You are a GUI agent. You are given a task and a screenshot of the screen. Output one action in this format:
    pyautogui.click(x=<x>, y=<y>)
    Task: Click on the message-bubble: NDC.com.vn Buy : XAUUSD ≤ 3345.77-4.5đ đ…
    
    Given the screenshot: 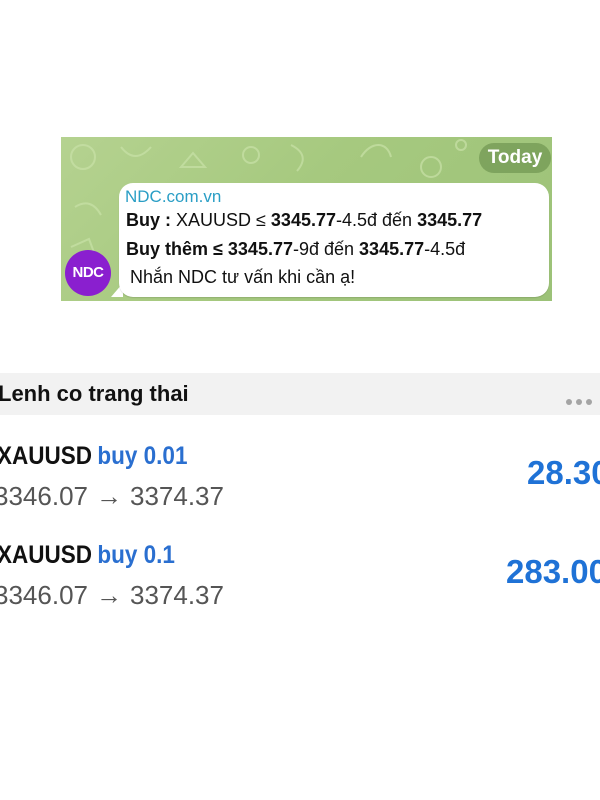 What is the action you would take?
    pyautogui.click(x=334, y=240)
    